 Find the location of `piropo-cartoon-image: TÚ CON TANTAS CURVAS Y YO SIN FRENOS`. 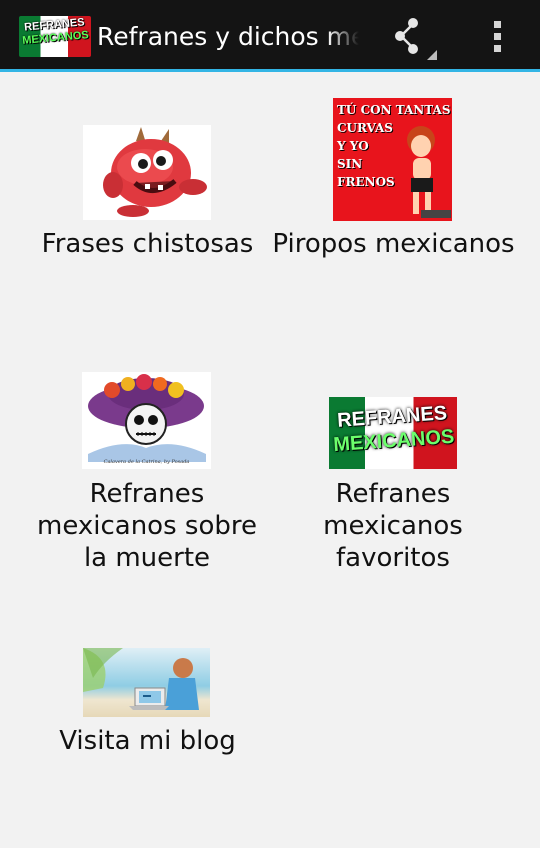

piropo-cartoon-image: TÚ CON TANTAS CURVAS Y YO SIN FRENOS is located at coordinates (392, 159).